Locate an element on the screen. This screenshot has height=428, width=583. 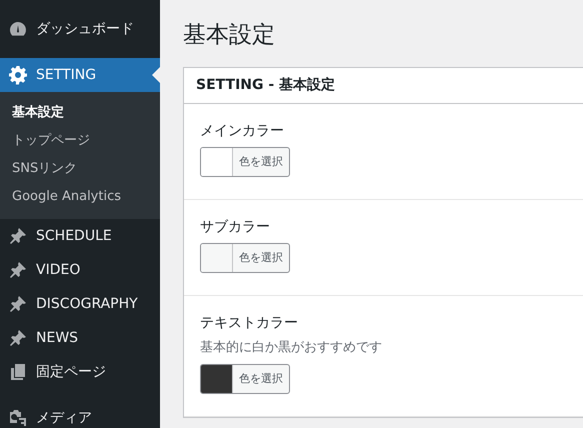
menu-item: DISCOGRAPHY is located at coordinates (80, 304).